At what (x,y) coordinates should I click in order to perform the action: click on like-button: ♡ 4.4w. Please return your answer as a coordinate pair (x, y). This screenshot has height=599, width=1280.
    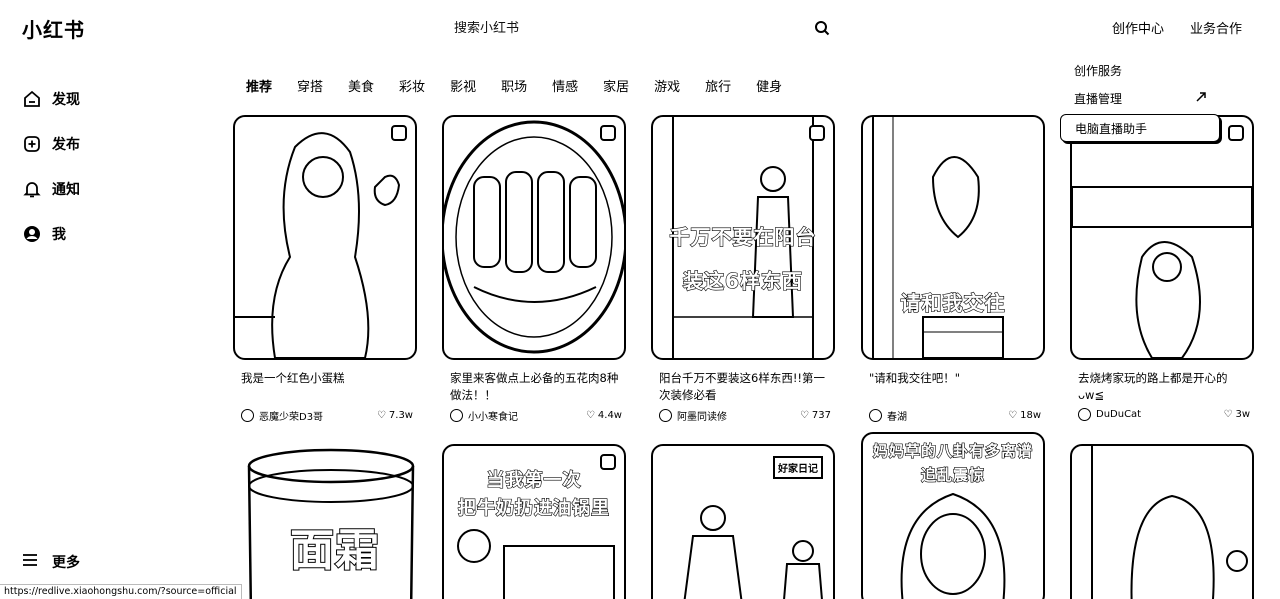
    Looking at the image, I should click on (604, 415).